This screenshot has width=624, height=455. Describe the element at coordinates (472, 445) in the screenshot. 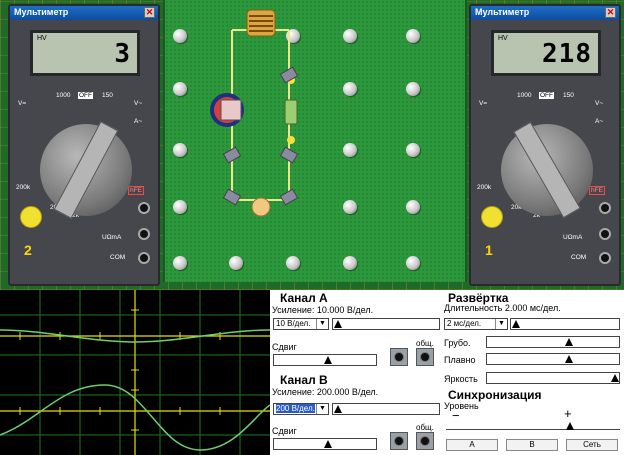

I see `sync-channel-a-button: А` at that location.